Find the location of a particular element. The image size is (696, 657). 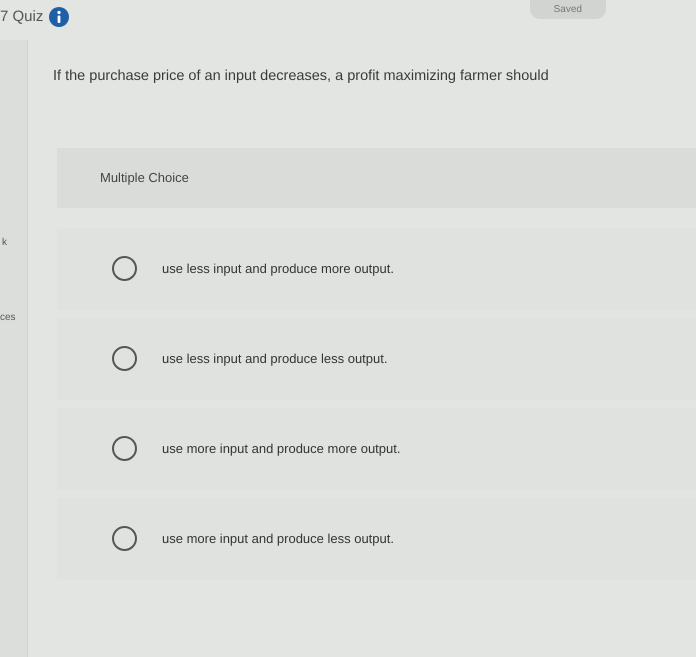

quiz-title: 7 Quiz is located at coordinates (22, 17).